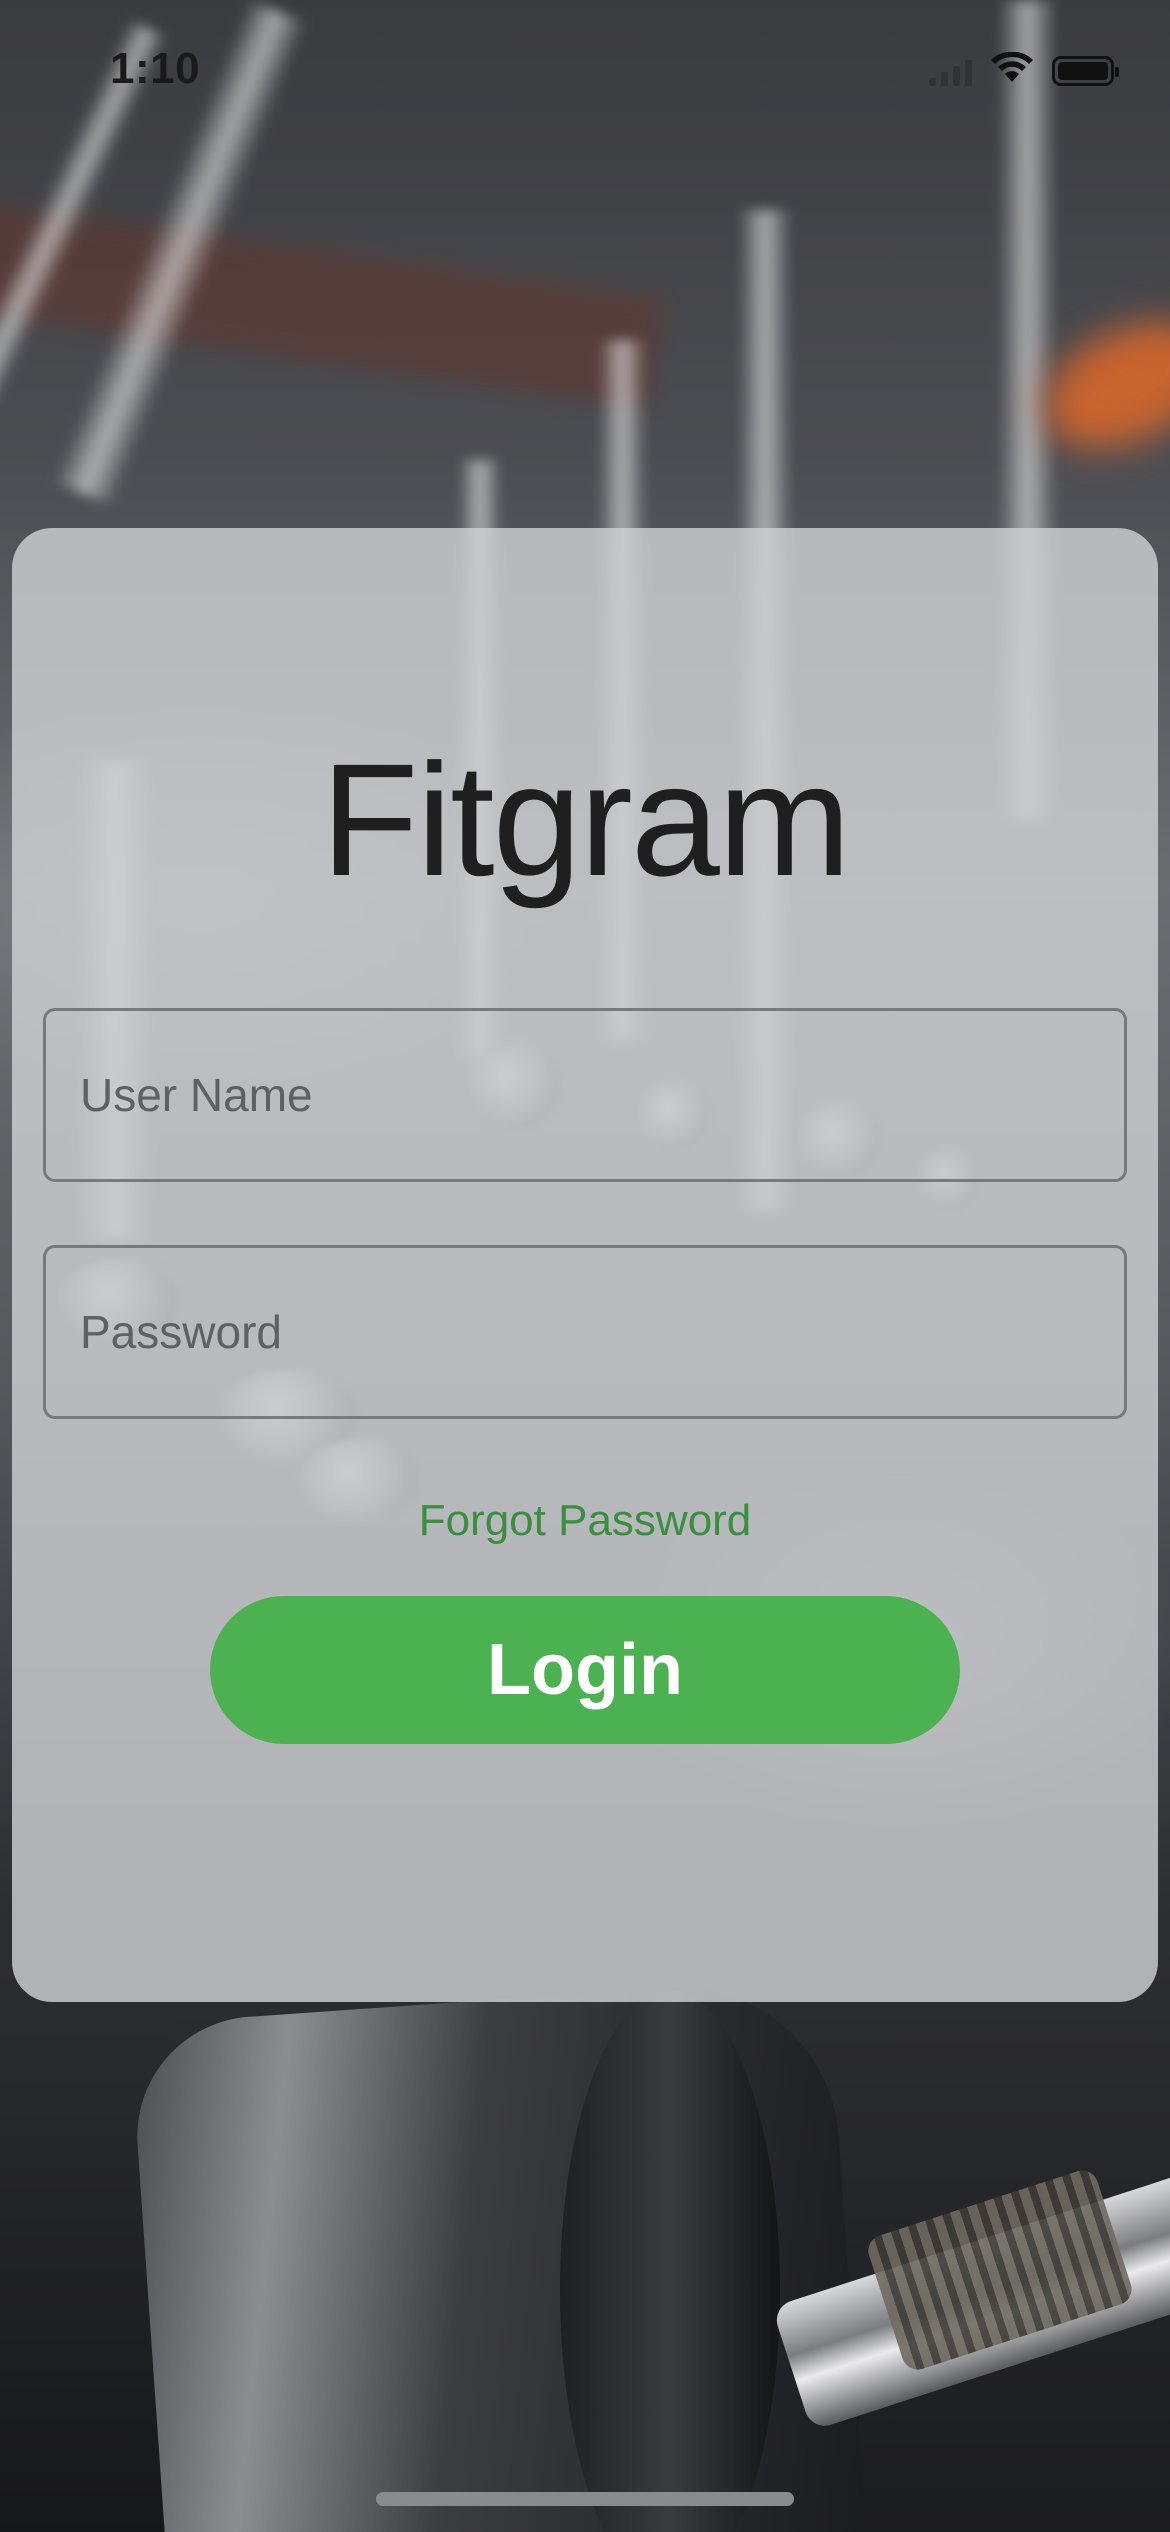 Image resolution: width=1170 pixels, height=2532 pixels. What do you see at coordinates (1012, 70) in the screenshot?
I see `wifi-icon` at bounding box center [1012, 70].